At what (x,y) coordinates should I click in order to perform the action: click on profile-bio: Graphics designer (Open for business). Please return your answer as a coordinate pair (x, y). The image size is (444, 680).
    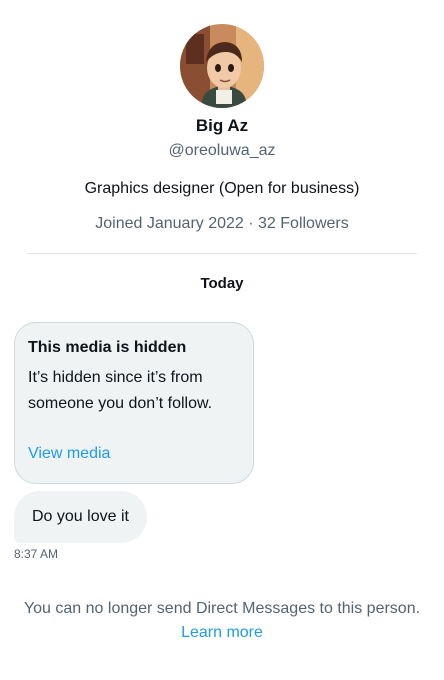
    Looking at the image, I should click on (222, 188).